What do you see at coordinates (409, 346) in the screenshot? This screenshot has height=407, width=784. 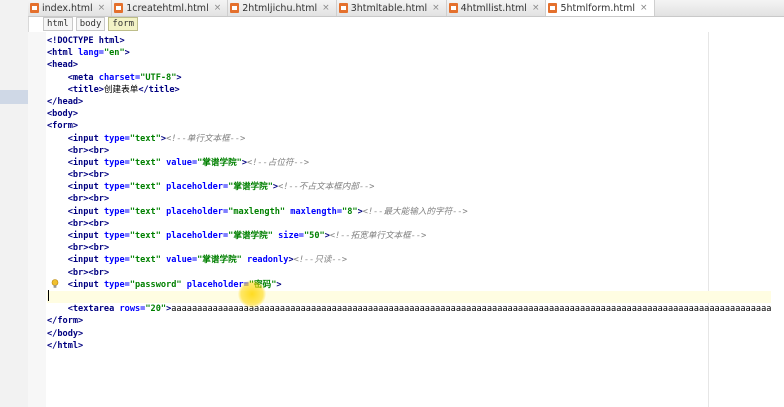 I see `code-line: </html>` at bounding box center [409, 346].